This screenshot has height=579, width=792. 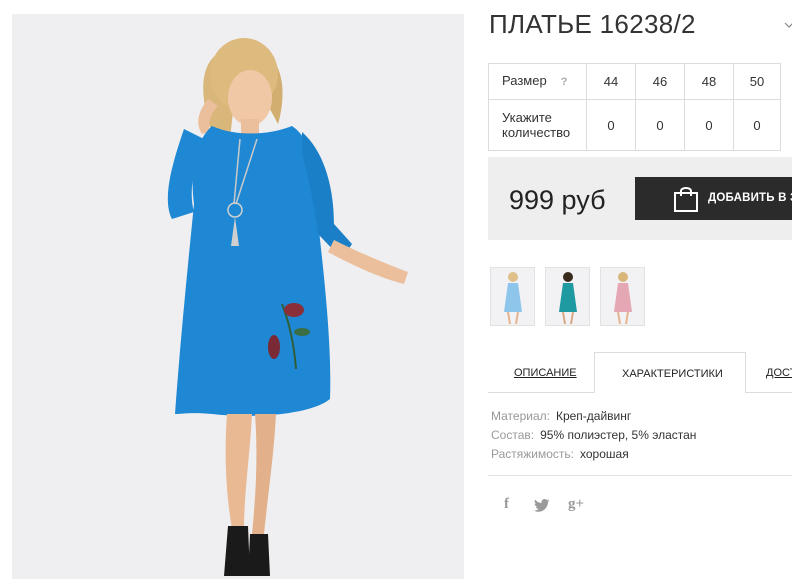 I want to click on product-title: ПЛАТЬЕ 16238/2, so click(x=592, y=24).